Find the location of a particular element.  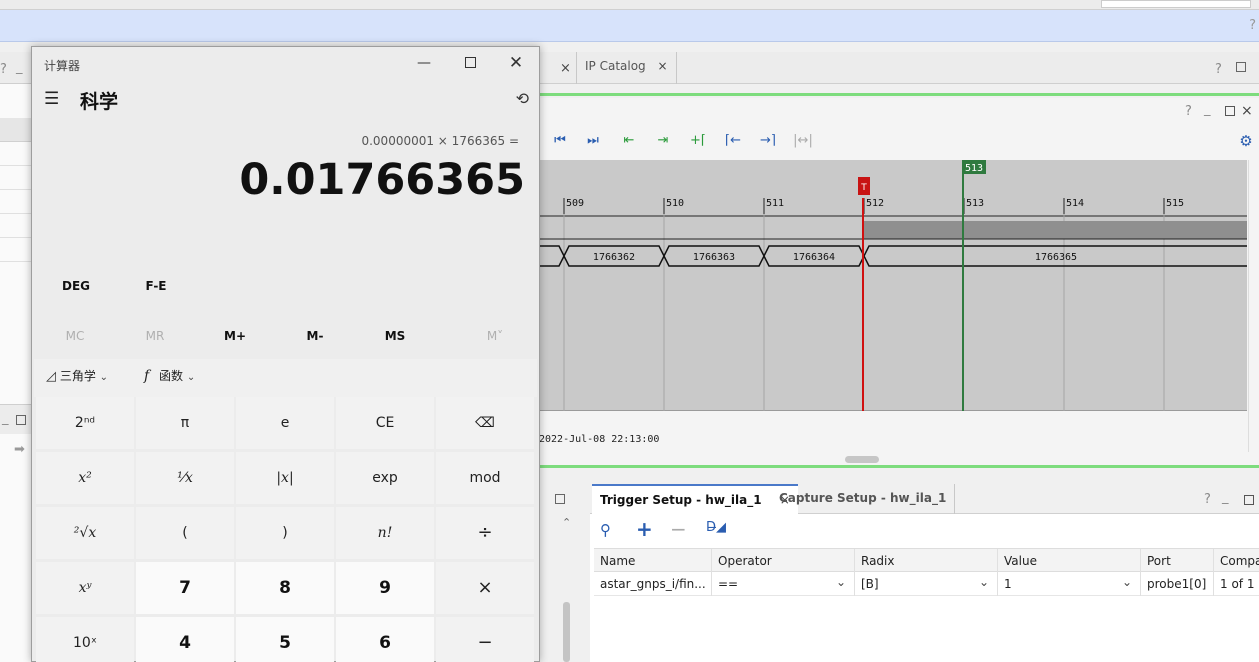

left-side-panel: _ ➡ is located at coordinates (16, 373).